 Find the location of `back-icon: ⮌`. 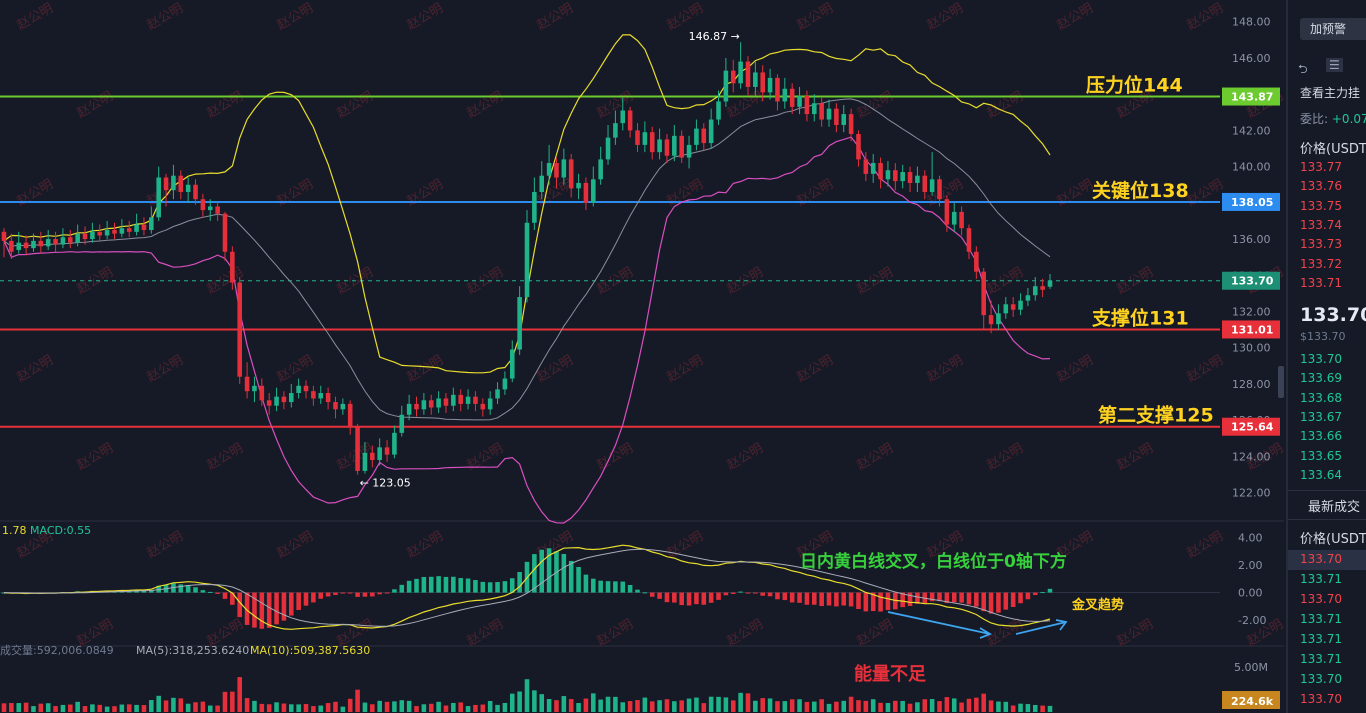

back-icon: ⮌ is located at coordinates (1303, 70).